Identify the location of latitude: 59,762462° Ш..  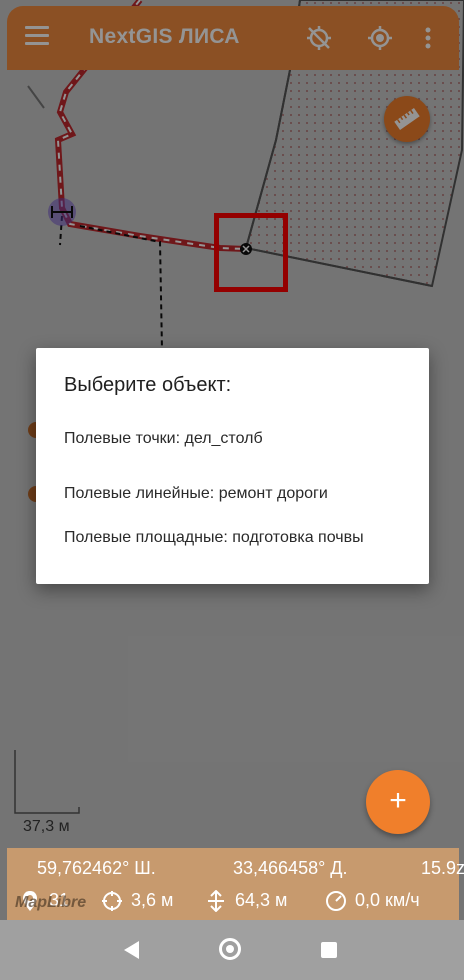
(96, 868).